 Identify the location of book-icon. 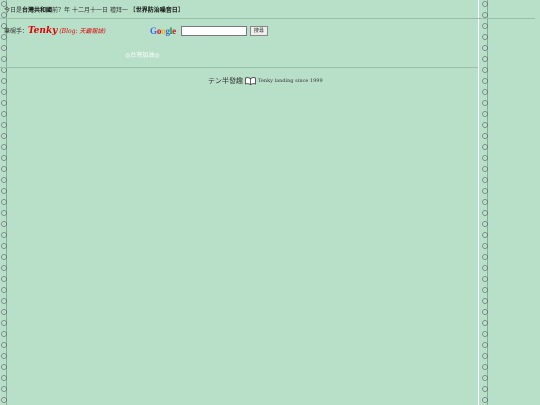
(250, 81).